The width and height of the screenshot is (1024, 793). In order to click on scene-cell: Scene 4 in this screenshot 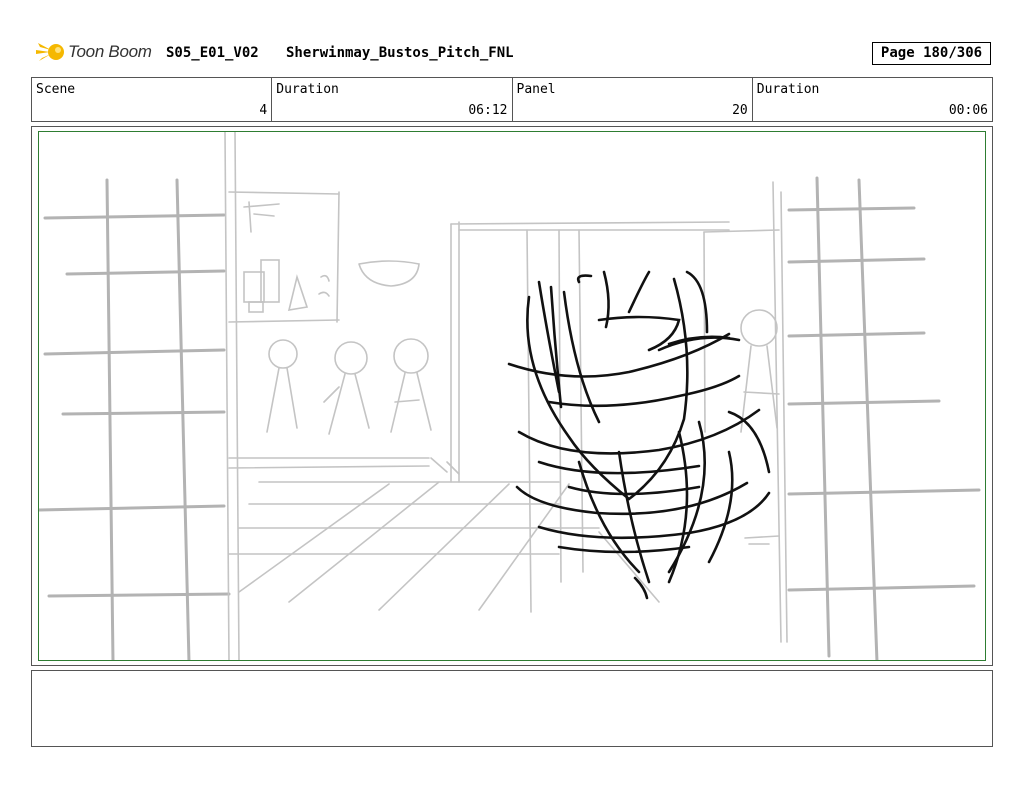, I will do `click(152, 99)`.